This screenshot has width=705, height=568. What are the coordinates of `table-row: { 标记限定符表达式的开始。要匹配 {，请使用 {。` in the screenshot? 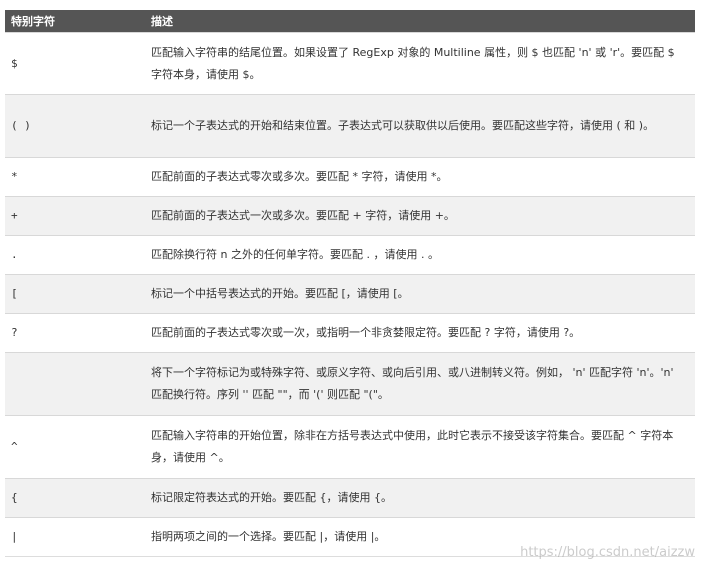 It's located at (350, 497).